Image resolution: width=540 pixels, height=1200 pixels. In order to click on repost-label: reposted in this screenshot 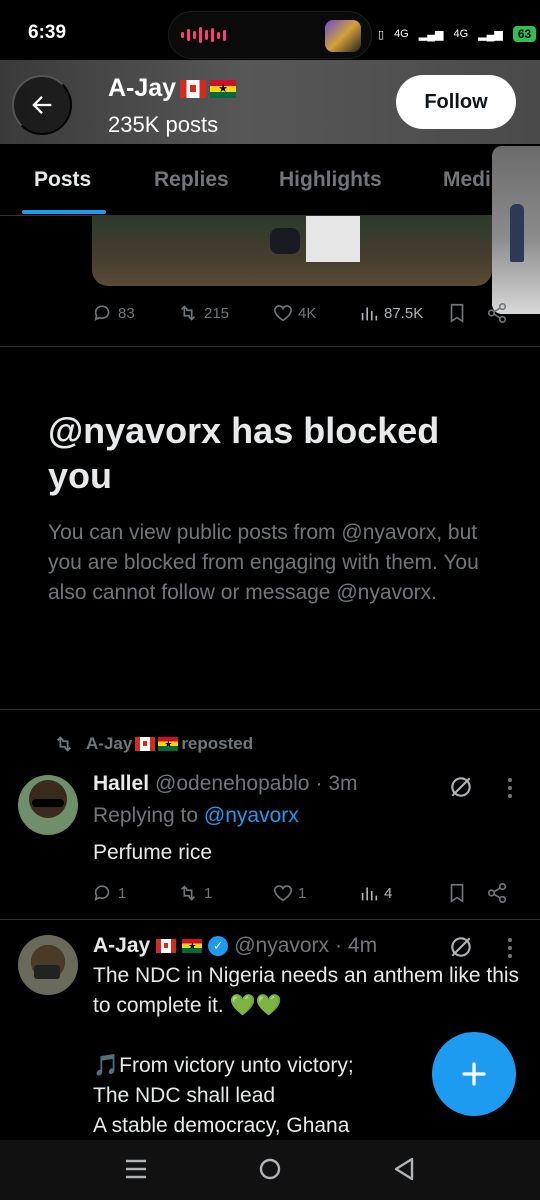, I will do `click(217, 743)`.